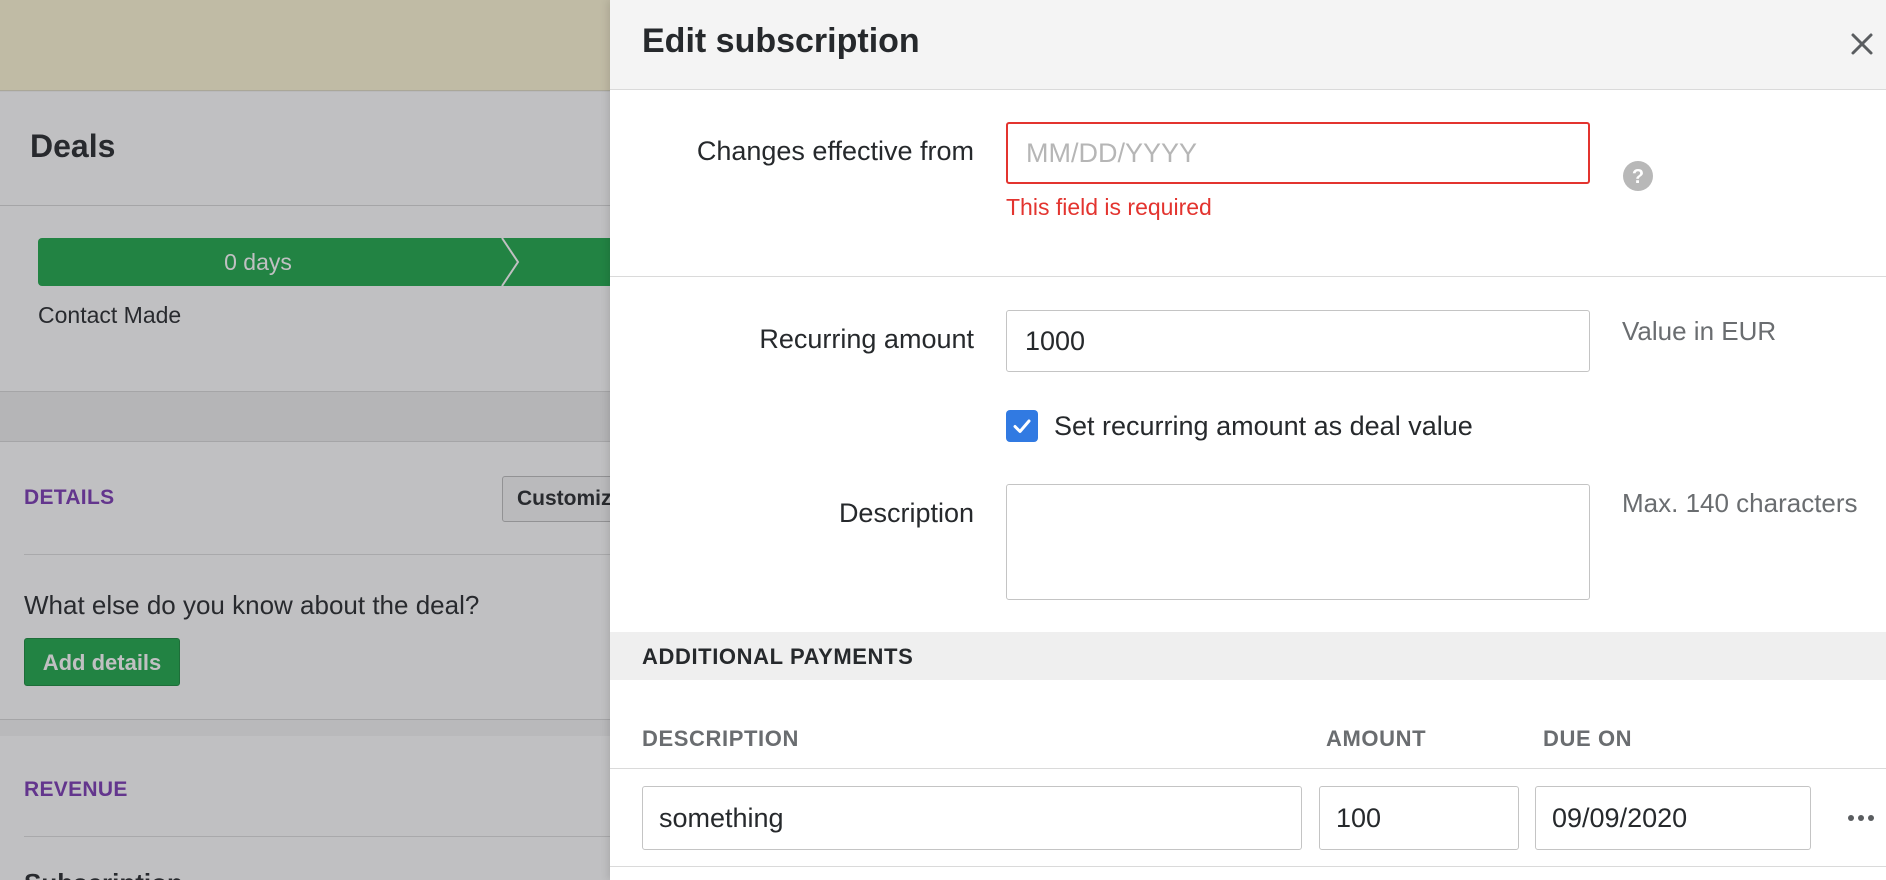 The width and height of the screenshot is (1886, 880). What do you see at coordinates (1699, 331) in the screenshot?
I see `currency-note: Value in EUR` at bounding box center [1699, 331].